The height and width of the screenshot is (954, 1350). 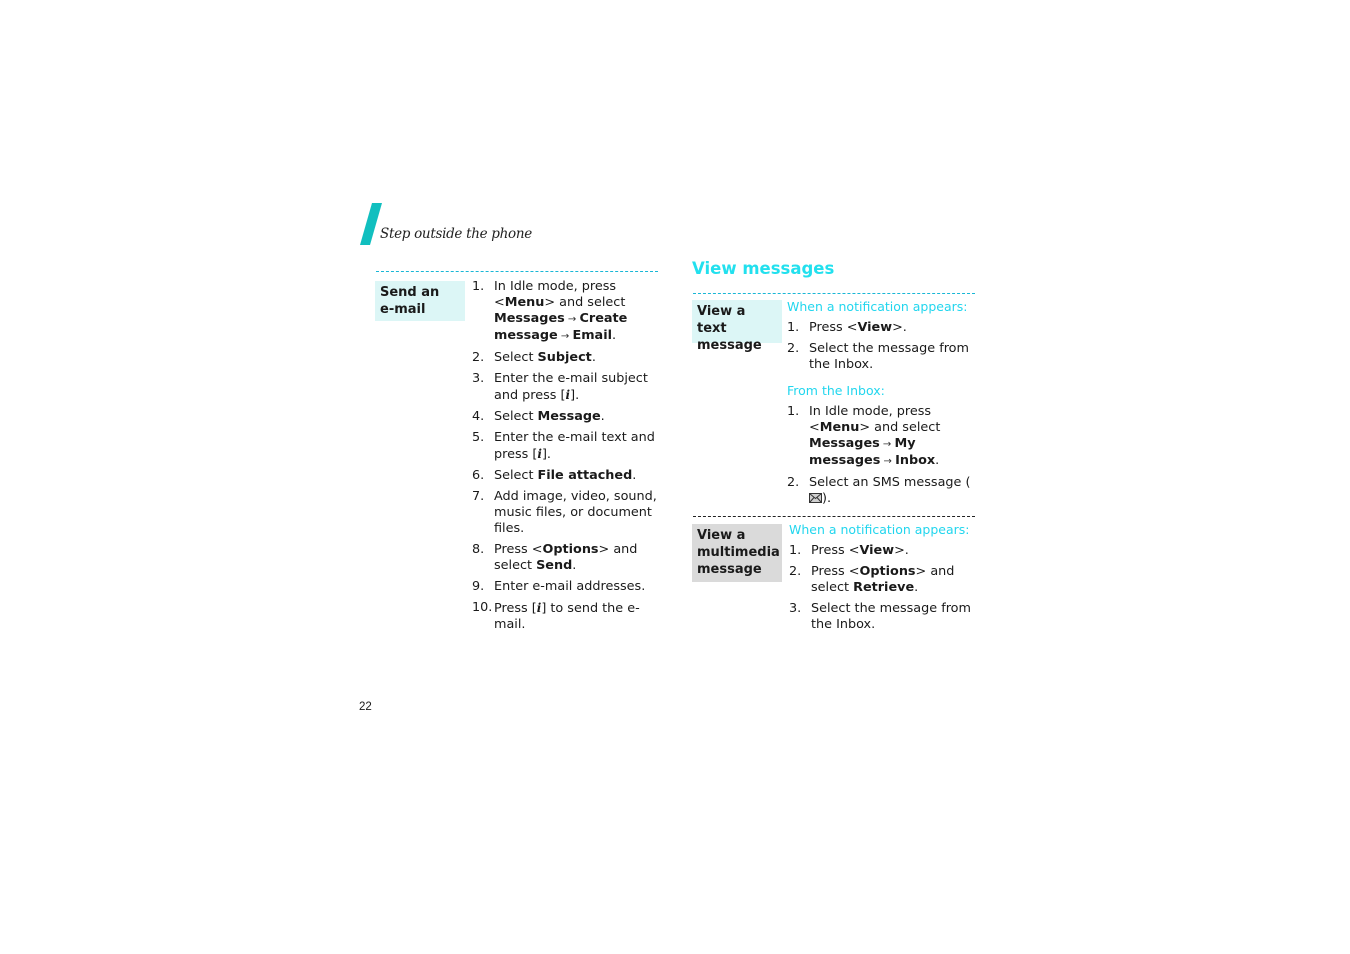 I want to click on step-number: 5., so click(x=478, y=437).